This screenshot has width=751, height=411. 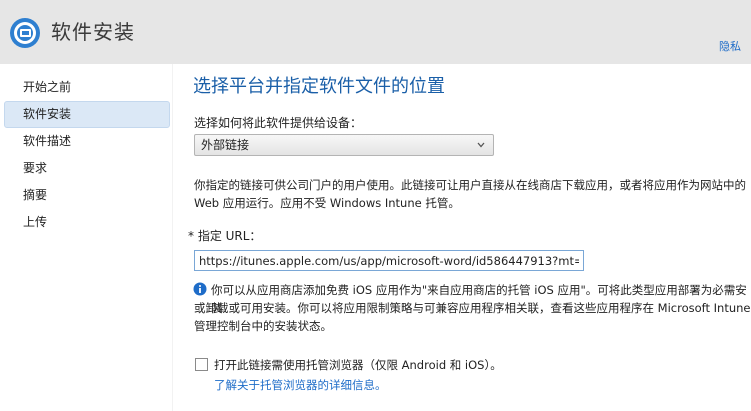 What do you see at coordinates (319, 86) in the screenshot?
I see `page-title: 选择平台并指定软件文件的位置` at bounding box center [319, 86].